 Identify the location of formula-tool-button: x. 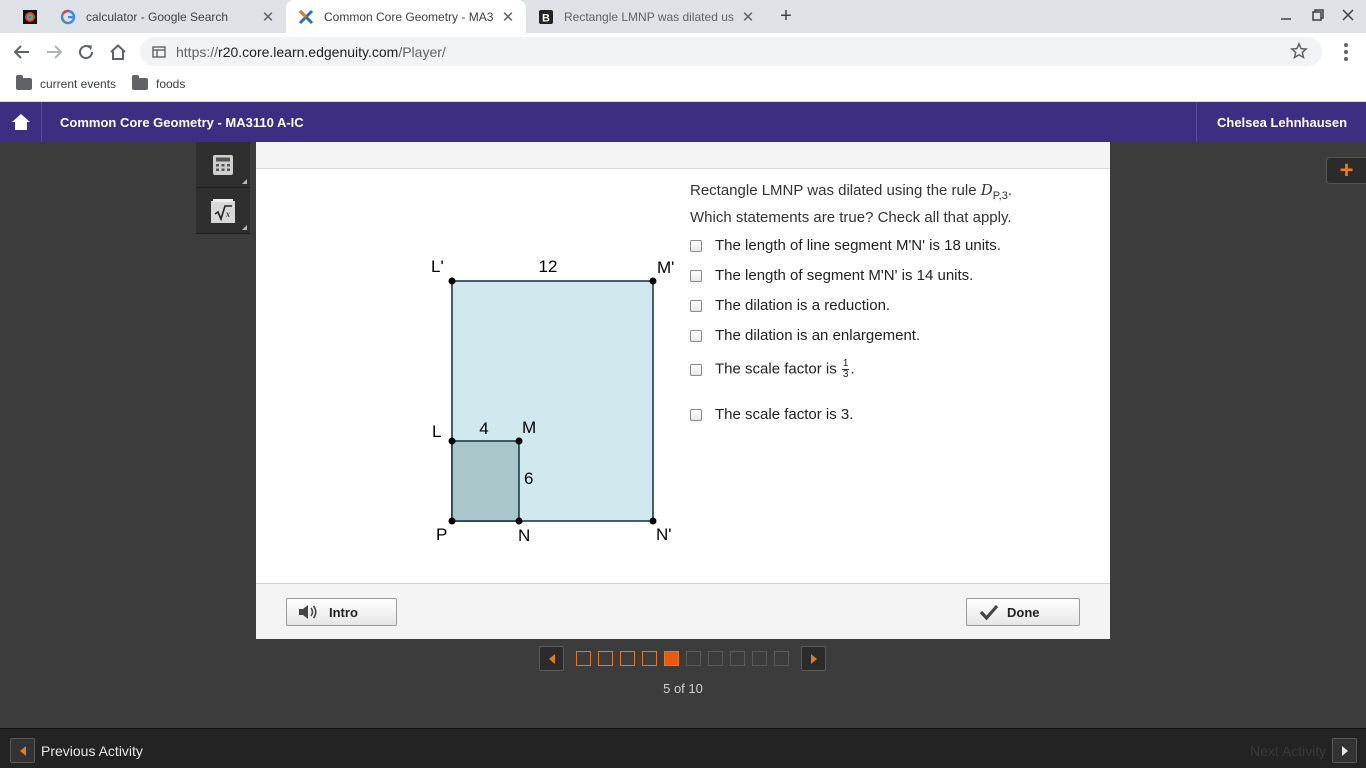
(223, 211).